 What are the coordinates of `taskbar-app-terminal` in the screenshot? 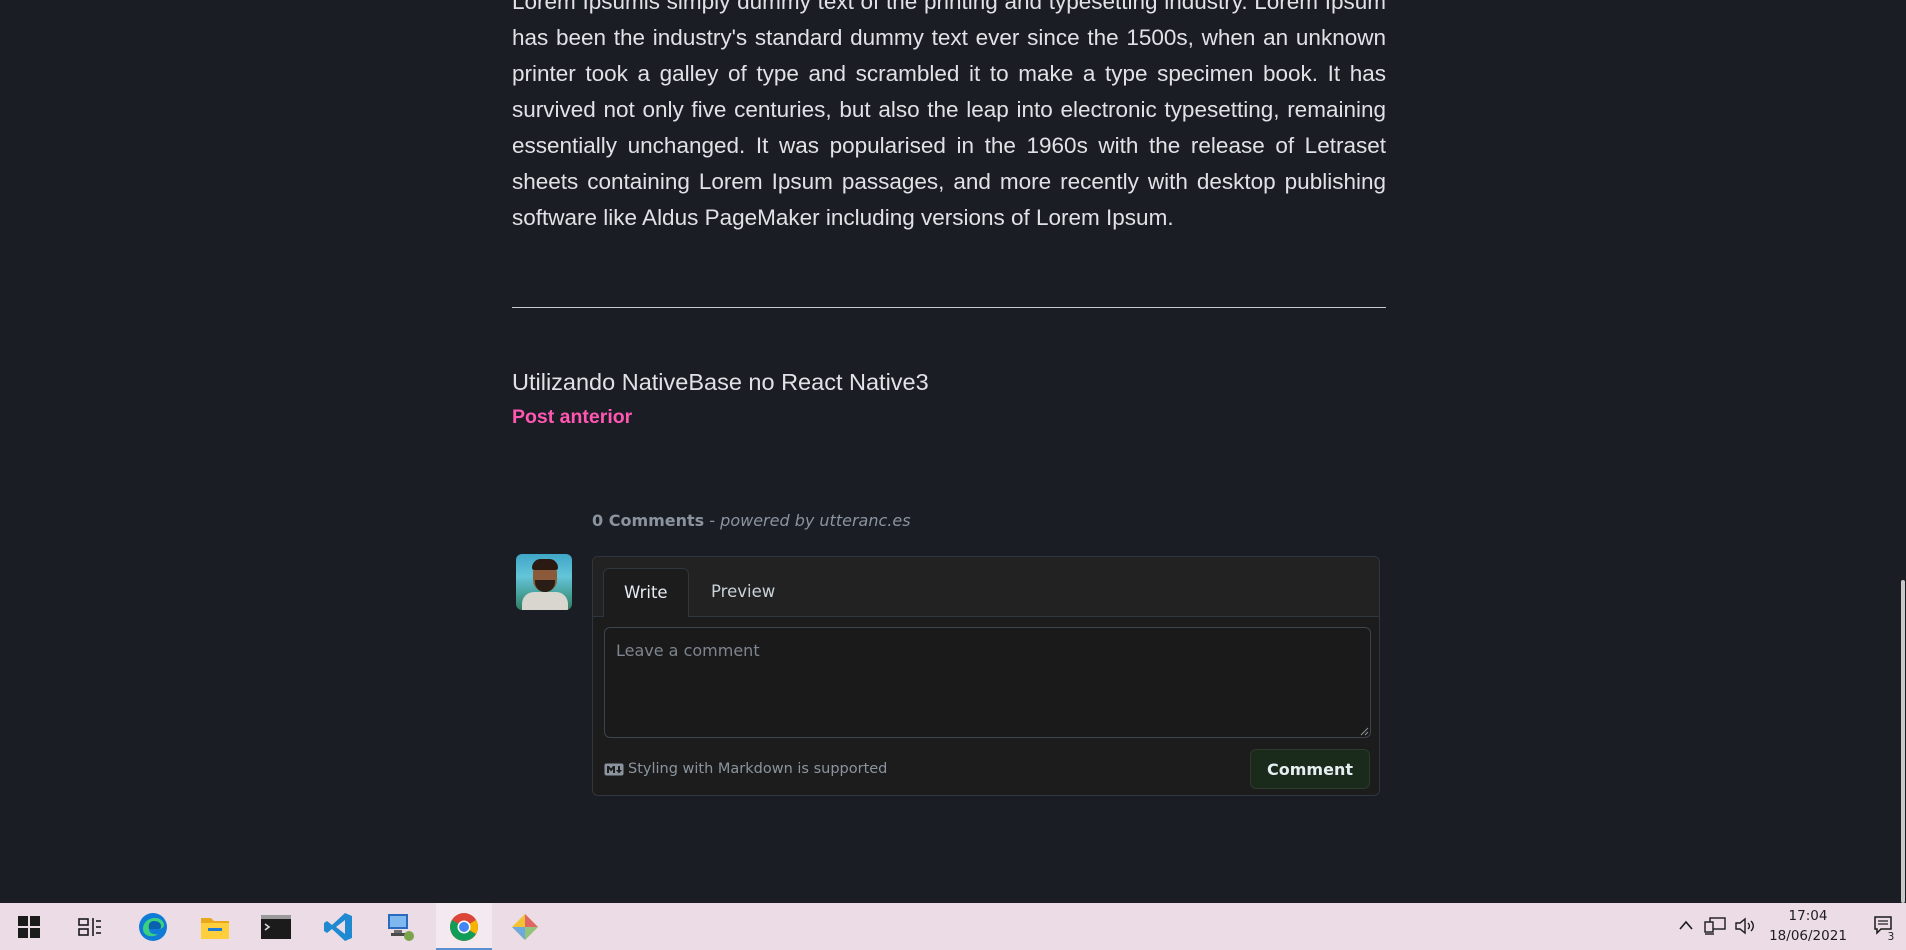 It's located at (276, 926).